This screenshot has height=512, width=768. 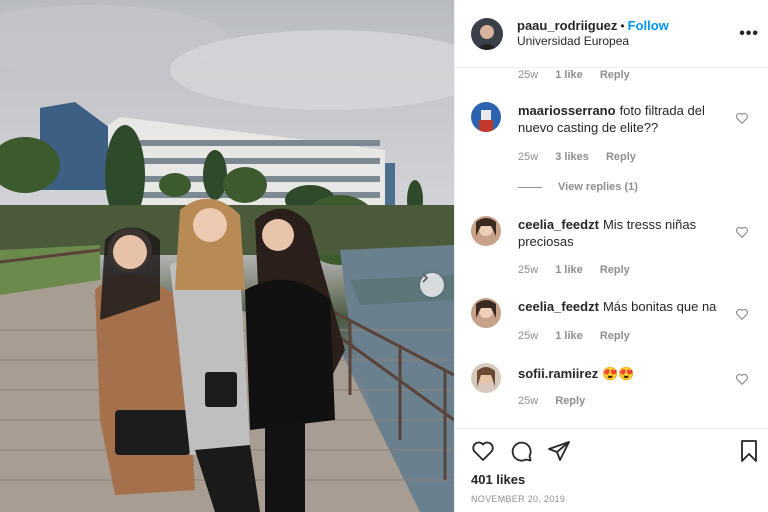 What do you see at coordinates (521, 451) in the screenshot?
I see `comment-icon` at bounding box center [521, 451].